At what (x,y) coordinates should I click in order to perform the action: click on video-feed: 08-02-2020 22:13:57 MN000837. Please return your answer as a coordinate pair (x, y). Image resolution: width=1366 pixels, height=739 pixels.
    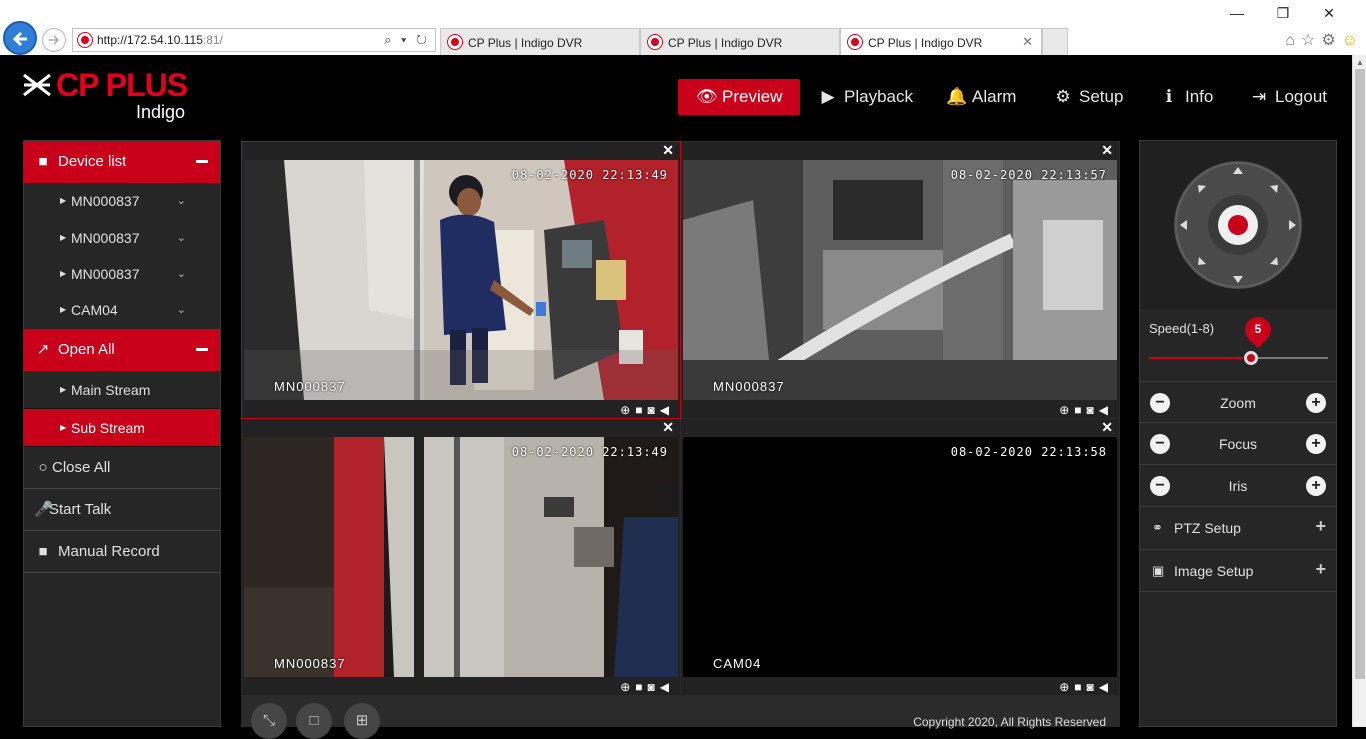
    Looking at the image, I should click on (900, 280).